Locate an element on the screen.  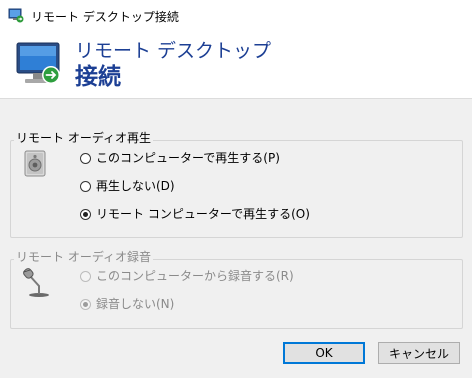
do-not-play-option: 再生しない(D) is located at coordinates (127, 186).